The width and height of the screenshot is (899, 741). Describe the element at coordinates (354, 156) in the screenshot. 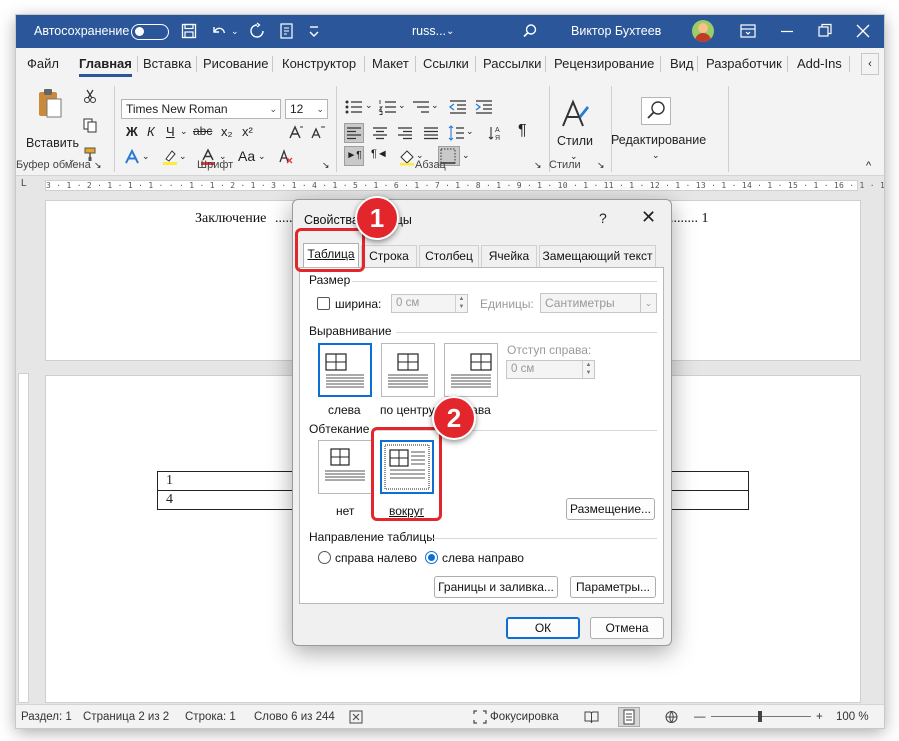

I see `ltr-button: ►¶` at that location.